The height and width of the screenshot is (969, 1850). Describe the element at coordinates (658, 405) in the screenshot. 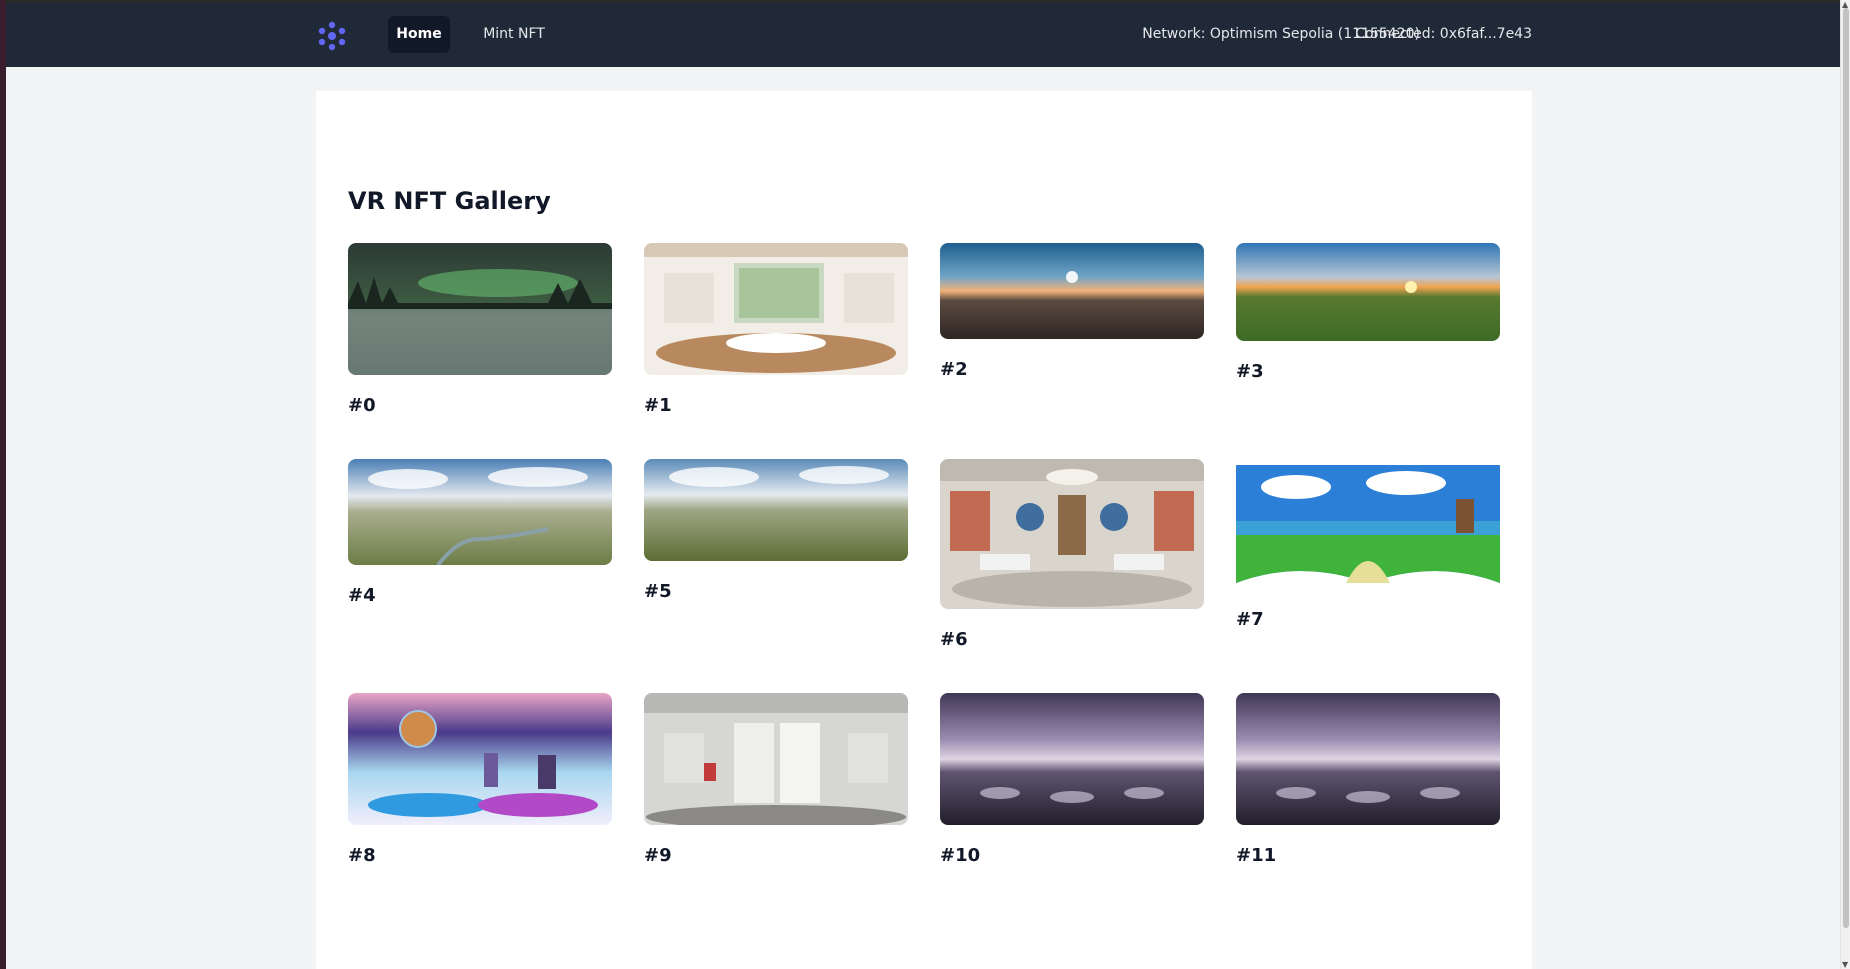

I see `nft-label: #1` at that location.